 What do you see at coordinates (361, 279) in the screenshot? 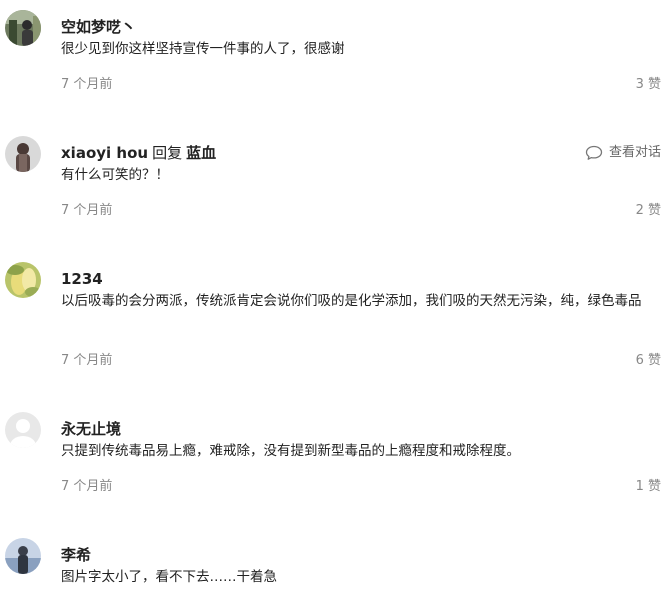
I see `comment-header: 1234` at bounding box center [361, 279].